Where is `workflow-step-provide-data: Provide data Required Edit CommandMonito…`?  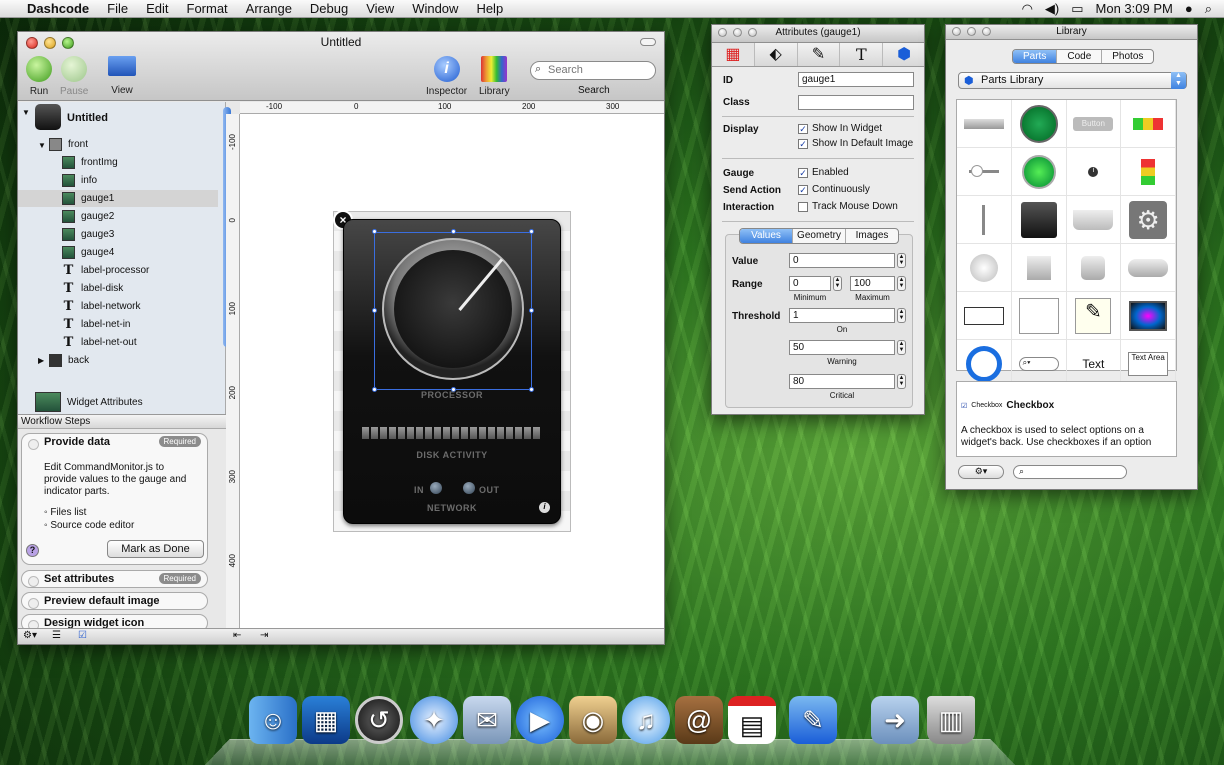
workflow-step-provide-data: Provide data Required Edit CommandMonito… is located at coordinates (114, 499).